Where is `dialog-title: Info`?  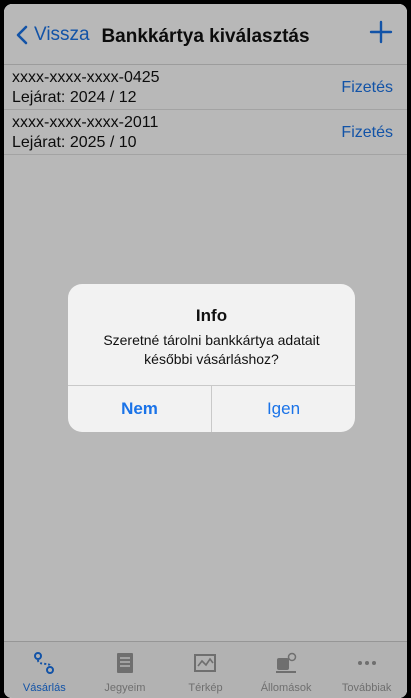 dialog-title: Info is located at coordinates (211, 315).